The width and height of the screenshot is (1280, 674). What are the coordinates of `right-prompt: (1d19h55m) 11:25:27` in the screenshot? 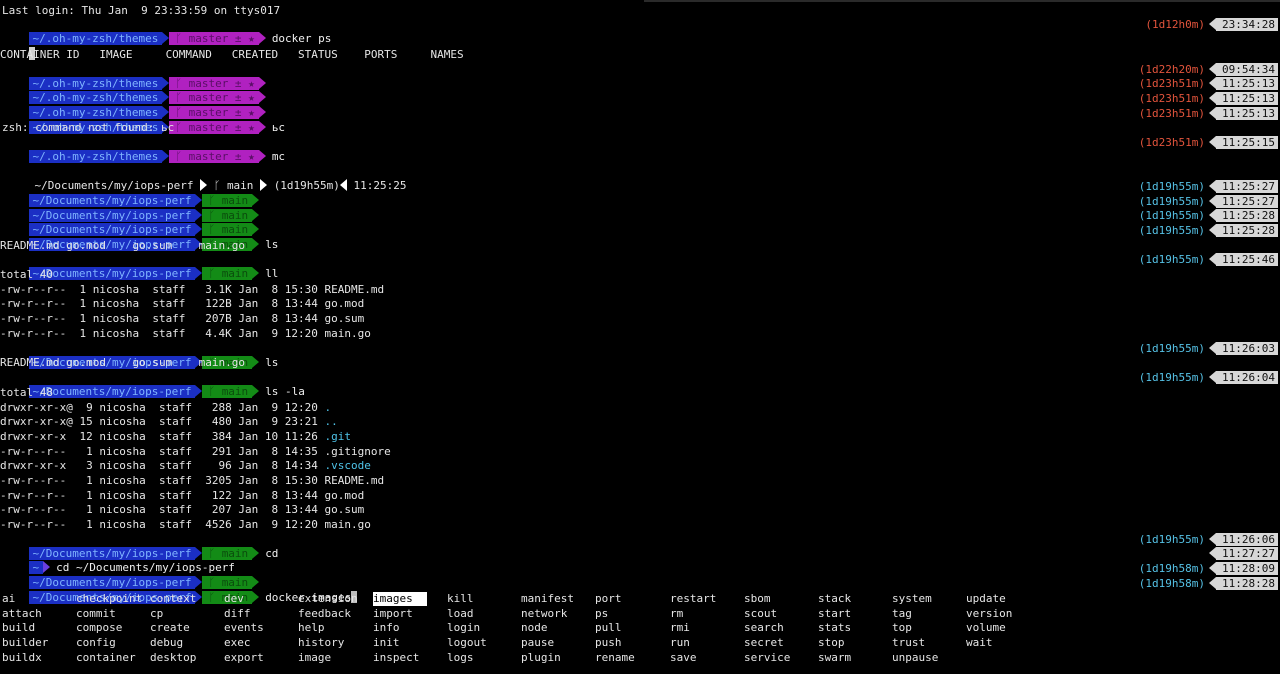 It's located at (1208, 202).